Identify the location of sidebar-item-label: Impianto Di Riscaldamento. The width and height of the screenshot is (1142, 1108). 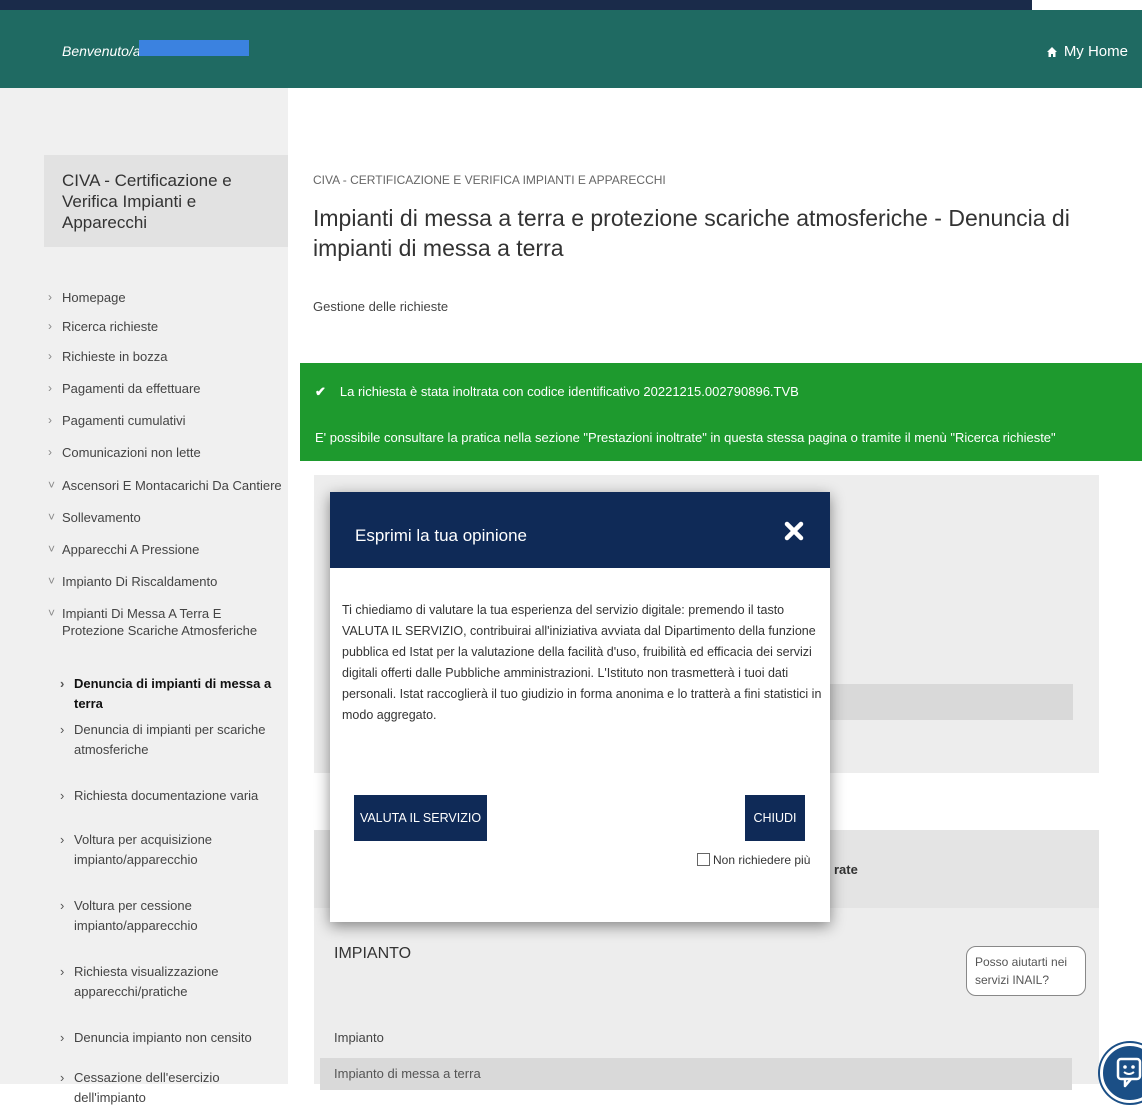
(140, 581).